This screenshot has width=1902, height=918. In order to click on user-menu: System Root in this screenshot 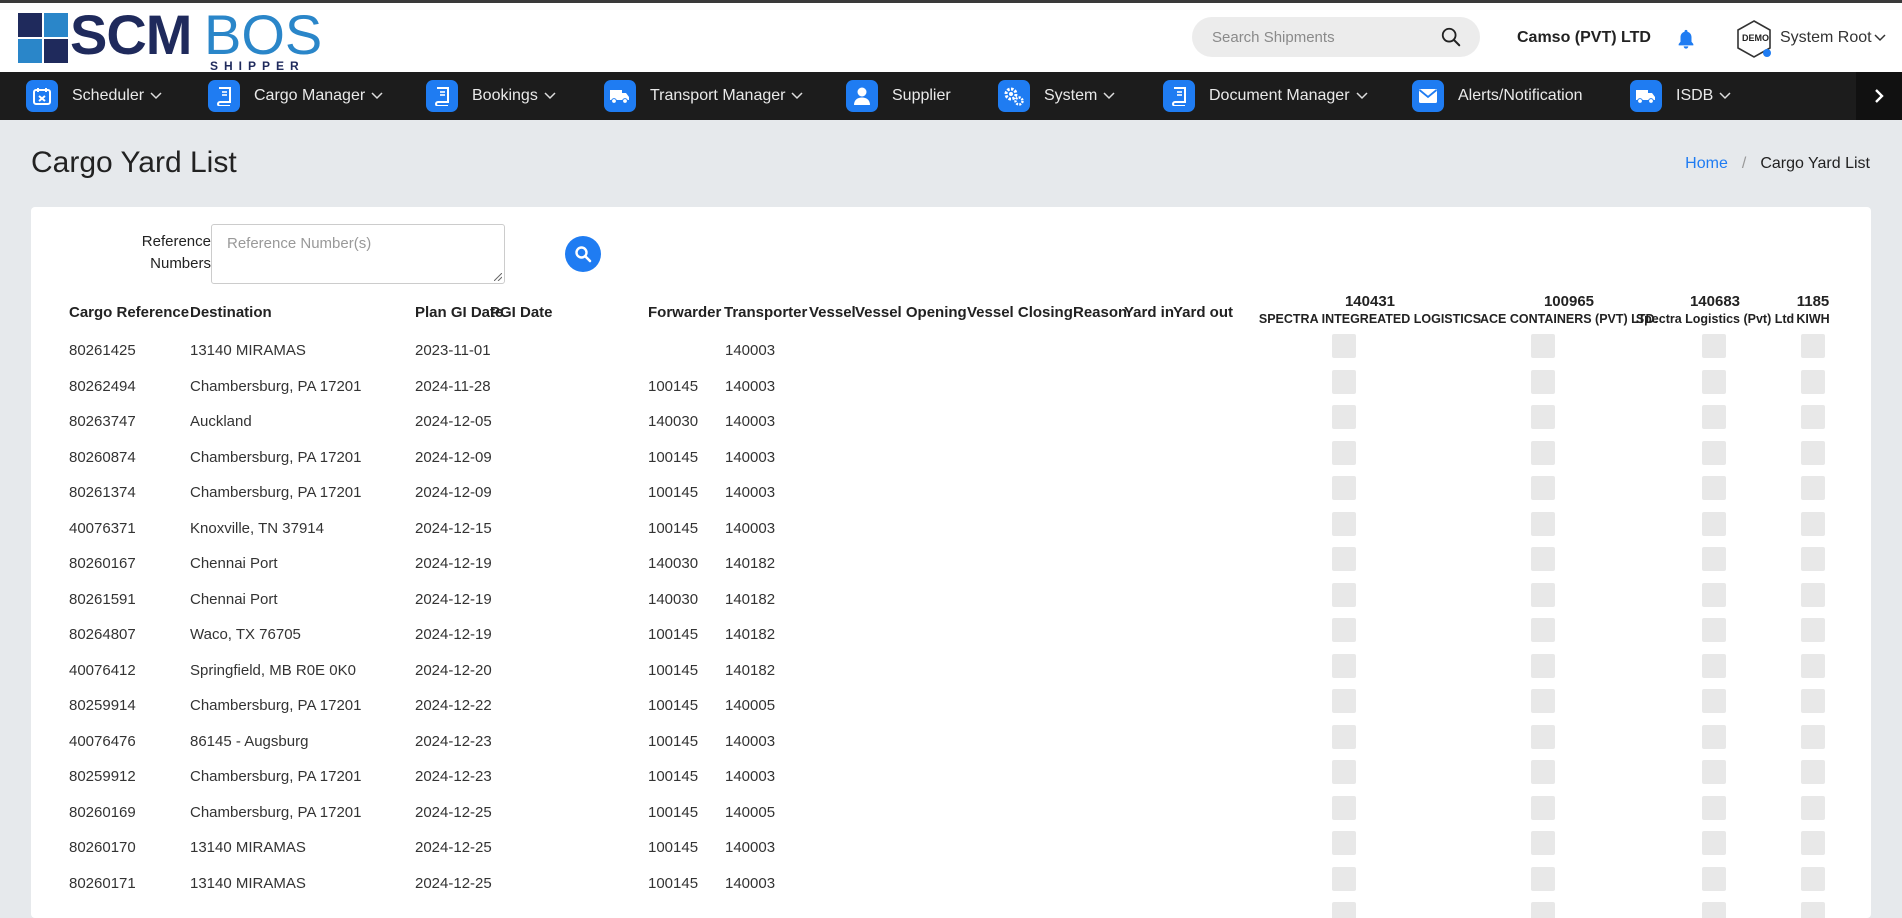, I will do `click(1826, 38)`.